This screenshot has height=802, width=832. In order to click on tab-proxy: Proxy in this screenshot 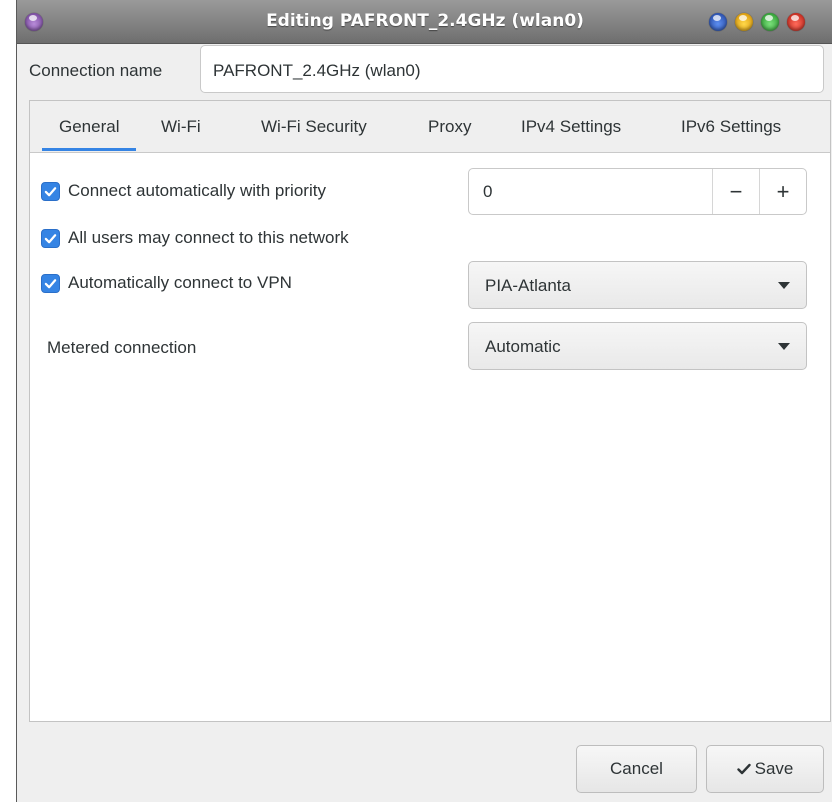, I will do `click(449, 127)`.